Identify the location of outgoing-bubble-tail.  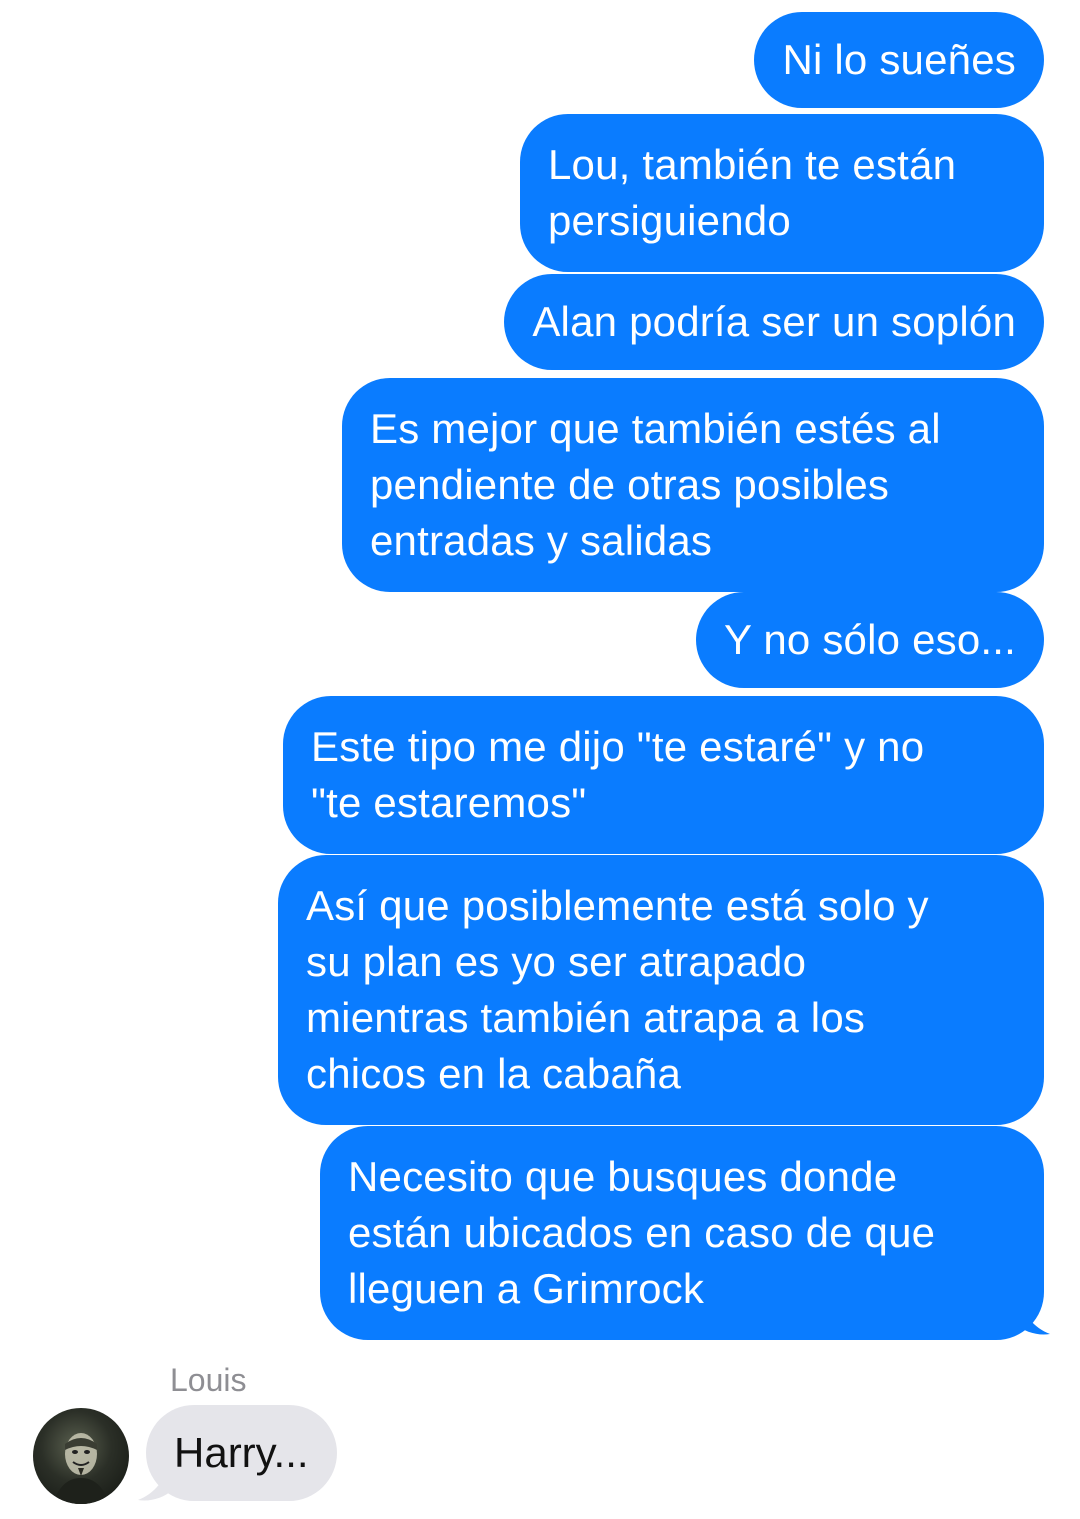
(1033, 1313).